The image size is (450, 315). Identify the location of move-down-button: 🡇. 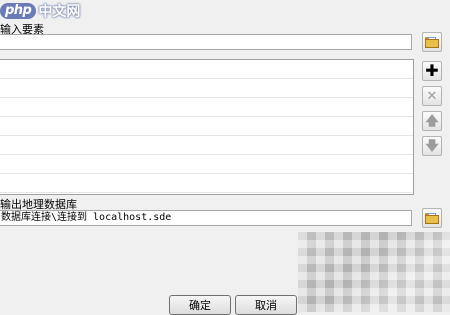
(432, 146).